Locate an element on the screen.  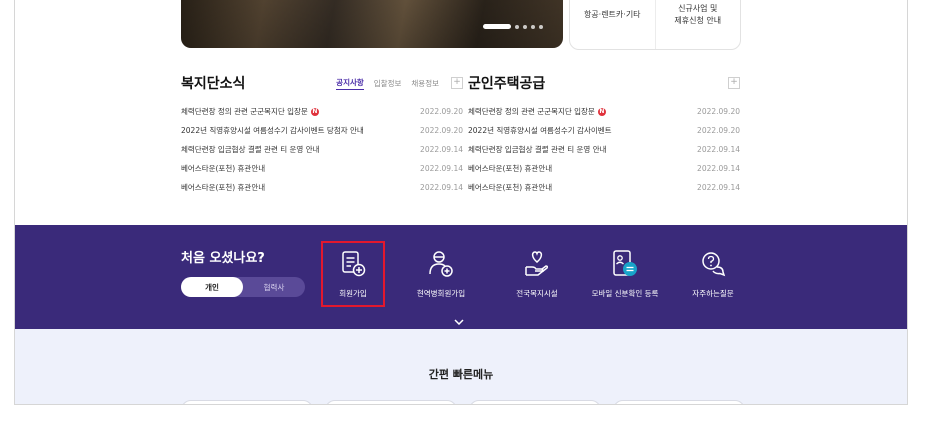
tab-notices: 공지사항 is located at coordinates (350, 83).